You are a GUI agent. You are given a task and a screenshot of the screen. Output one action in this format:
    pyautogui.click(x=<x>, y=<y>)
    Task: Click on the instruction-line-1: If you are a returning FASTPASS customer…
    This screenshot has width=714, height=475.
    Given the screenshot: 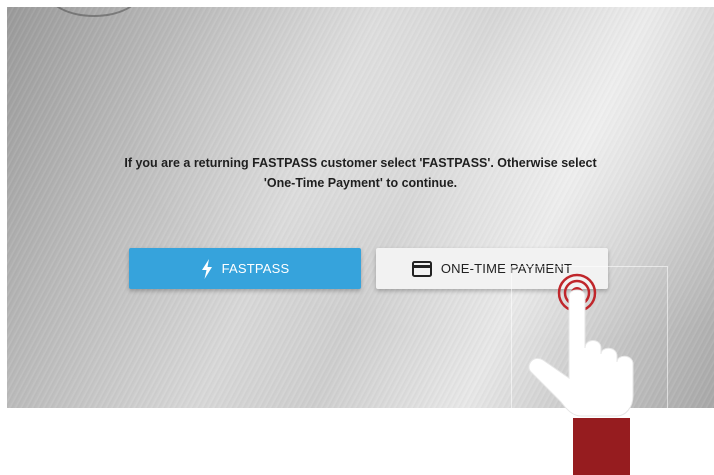 What is the action you would take?
    pyautogui.click(x=360, y=163)
    